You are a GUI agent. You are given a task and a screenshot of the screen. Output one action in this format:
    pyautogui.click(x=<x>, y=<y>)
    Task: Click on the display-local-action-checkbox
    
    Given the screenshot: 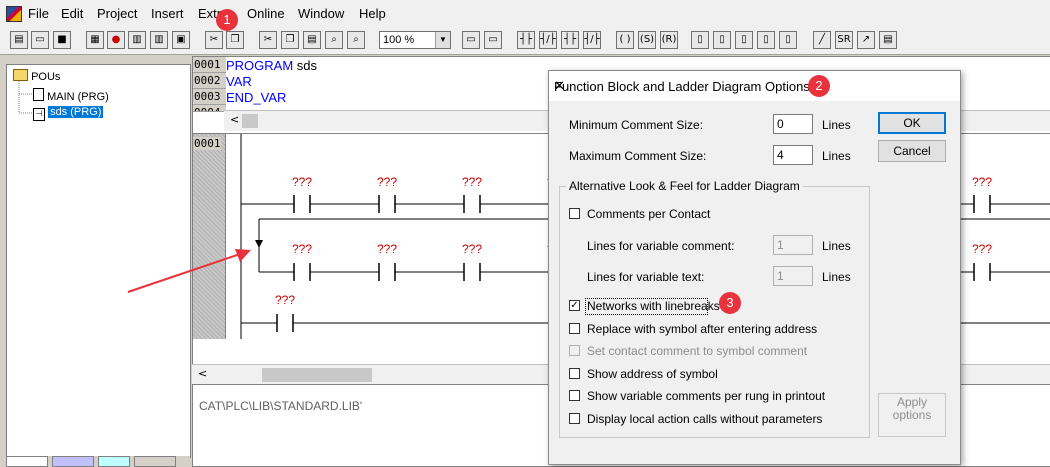 What is the action you would take?
    pyautogui.click(x=574, y=418)
    